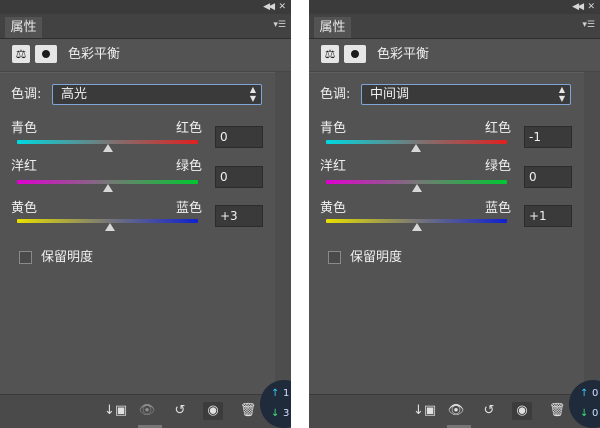 Image resolution: width=600 pixels, height=428 pixels. I want to click on badge-up-value: 0, so click(595, 393).